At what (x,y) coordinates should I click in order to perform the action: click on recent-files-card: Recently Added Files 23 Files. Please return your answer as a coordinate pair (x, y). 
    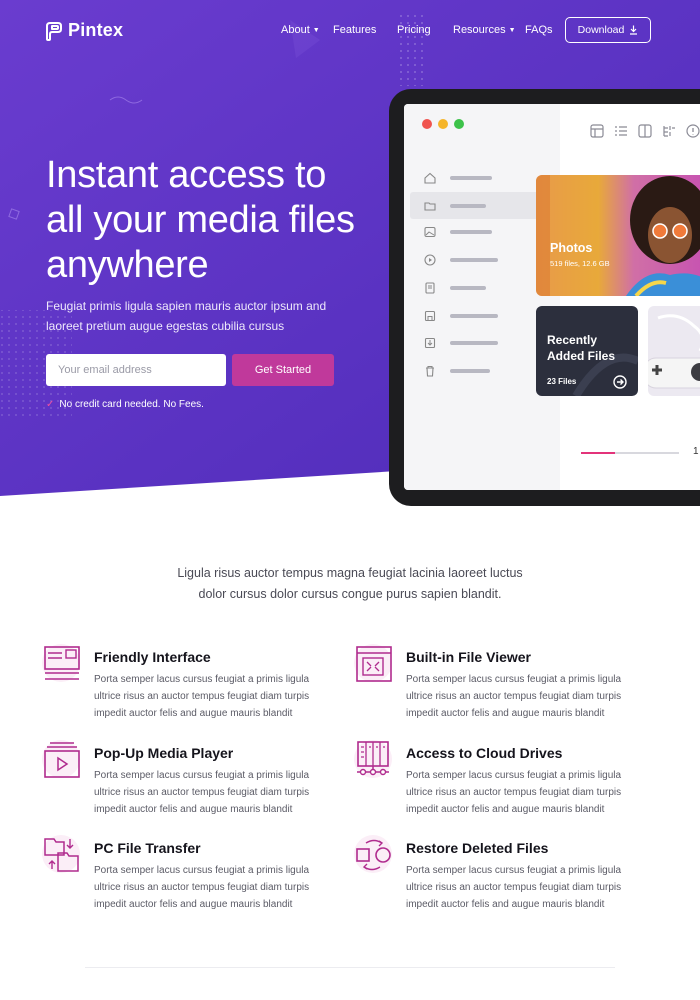
    Looking at the image, I should click on (587, 351).